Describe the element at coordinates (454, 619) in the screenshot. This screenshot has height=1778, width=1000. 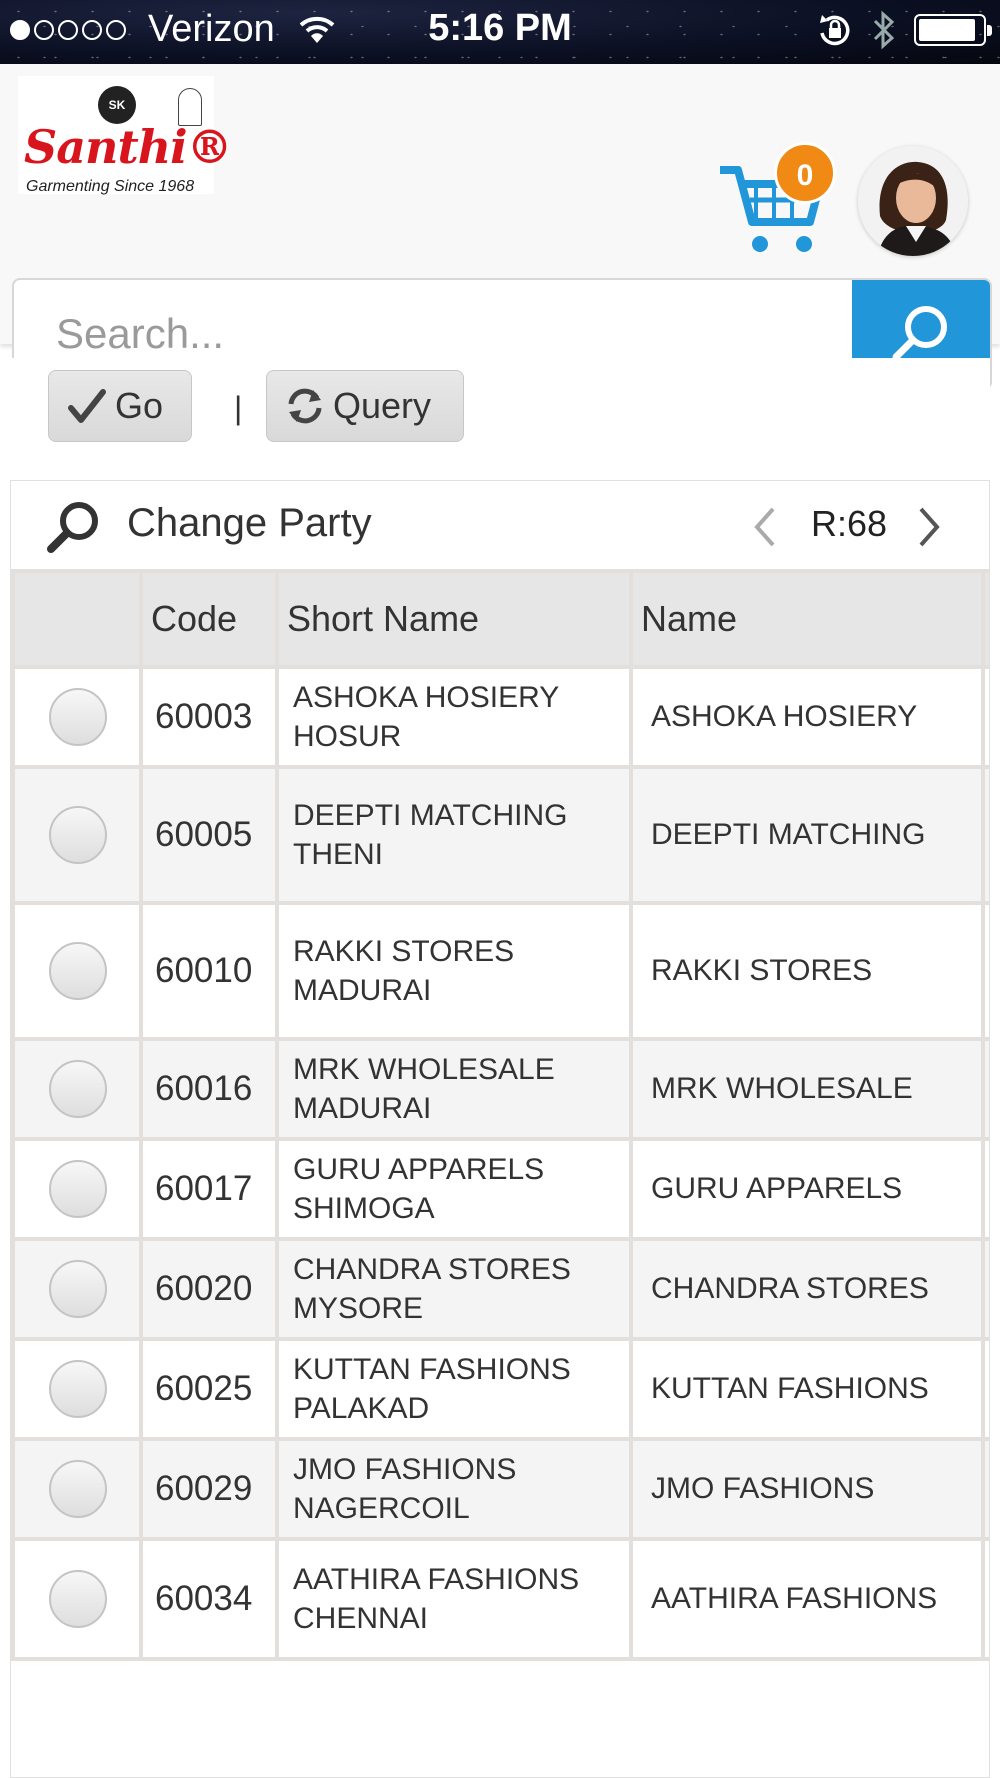
I see `column-header-short-name: Short Name` at that location.